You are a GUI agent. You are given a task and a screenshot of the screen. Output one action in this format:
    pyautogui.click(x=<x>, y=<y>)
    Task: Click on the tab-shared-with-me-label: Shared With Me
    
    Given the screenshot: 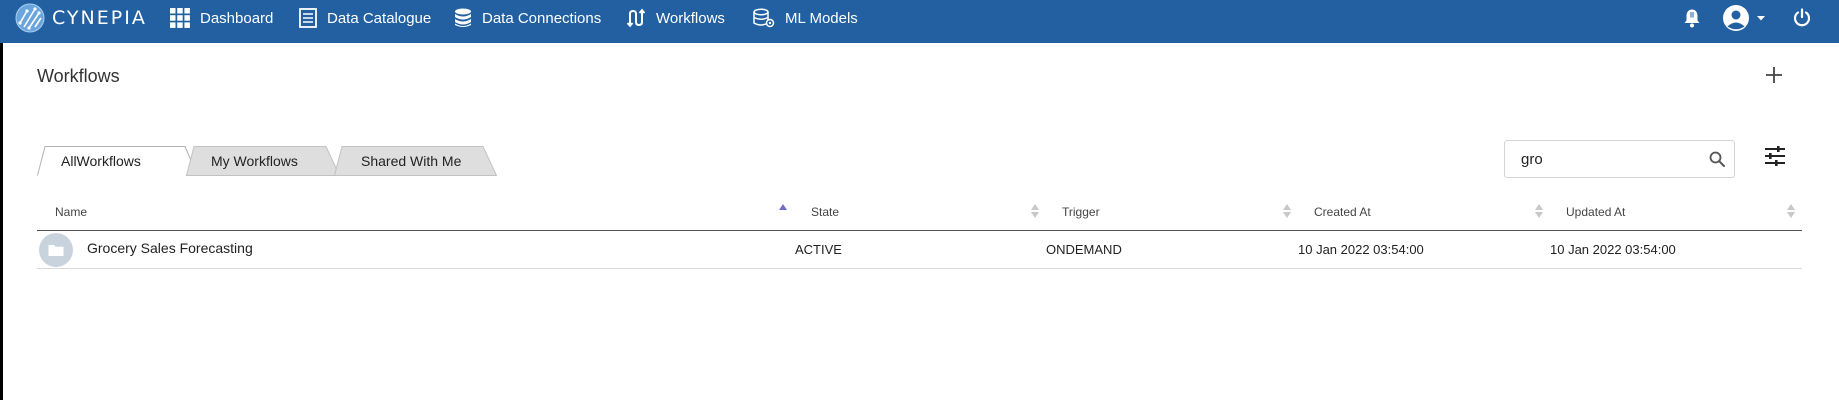 What is the action you would take?
    pyautogui.click(x=411, y=161)
    